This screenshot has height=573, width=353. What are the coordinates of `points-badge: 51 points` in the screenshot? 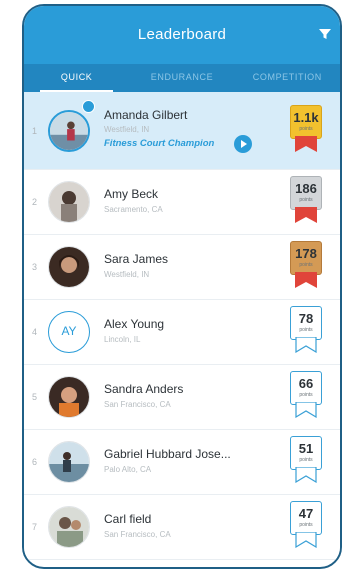 It's located at (306, 462).